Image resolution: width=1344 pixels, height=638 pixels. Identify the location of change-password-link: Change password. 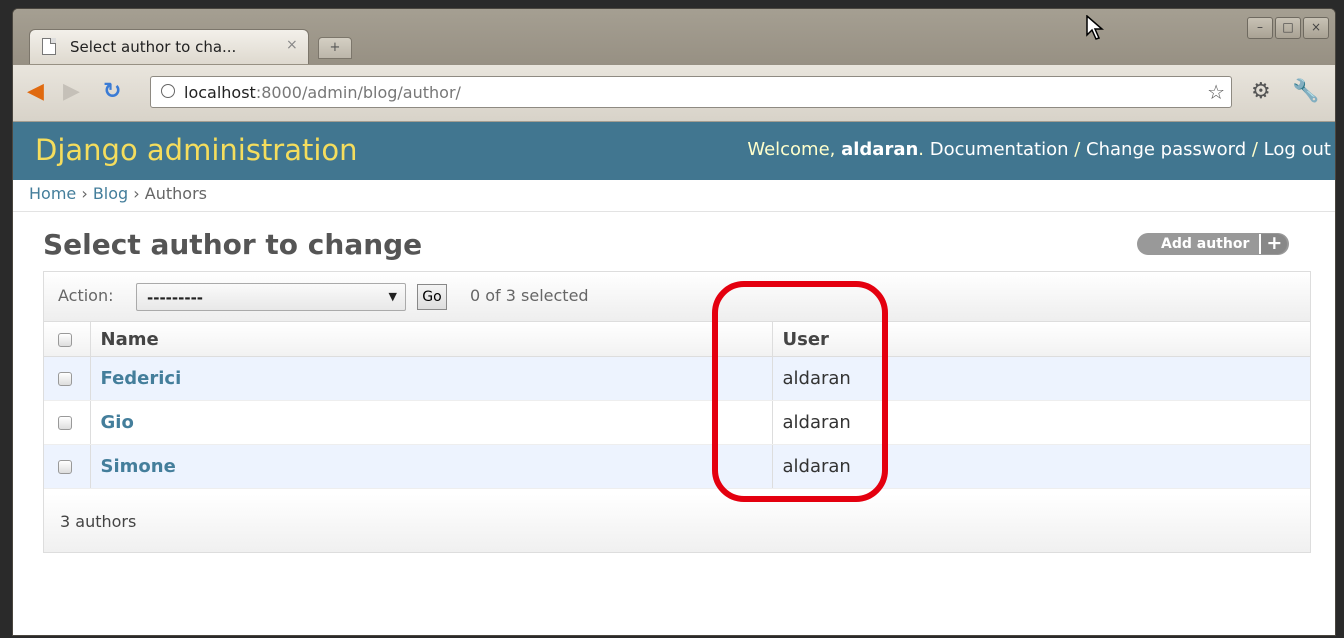
(1166, 149).